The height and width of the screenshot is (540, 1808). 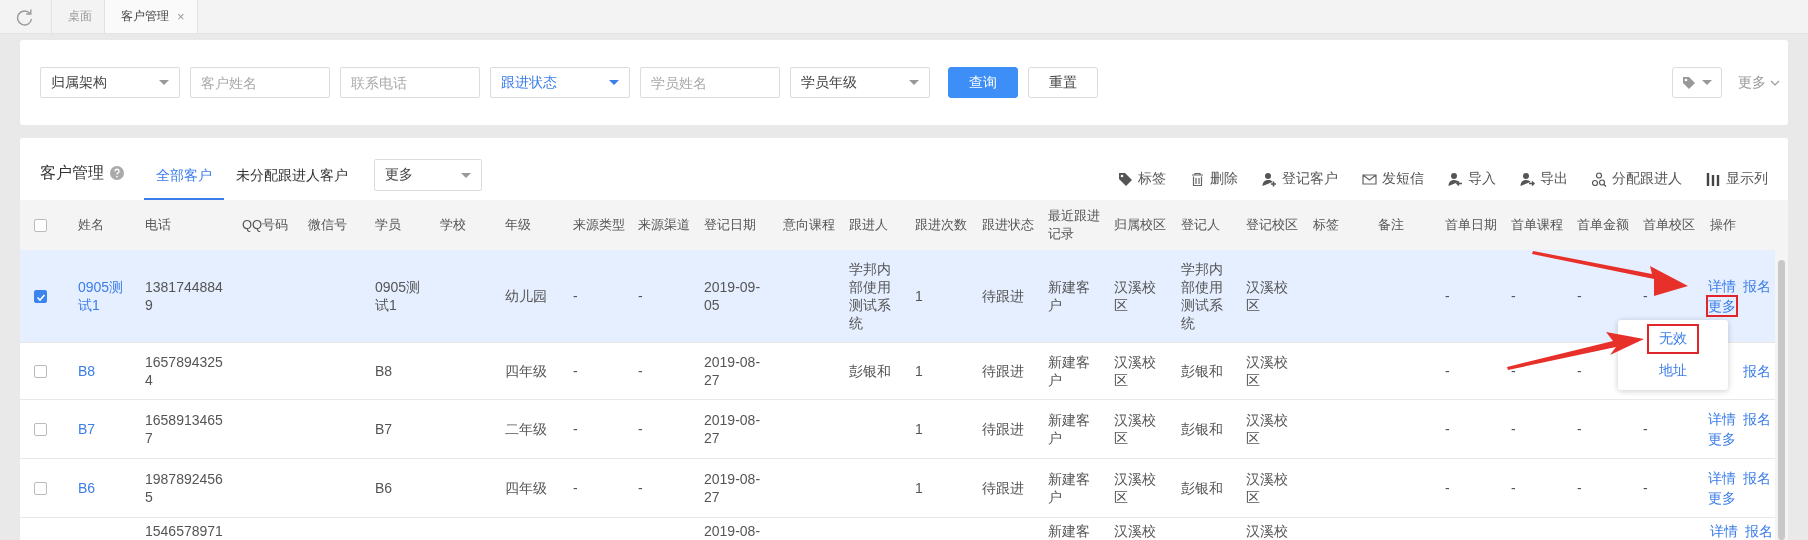 I want to click on customer-name-link: B7, so click(x=103, y=429).